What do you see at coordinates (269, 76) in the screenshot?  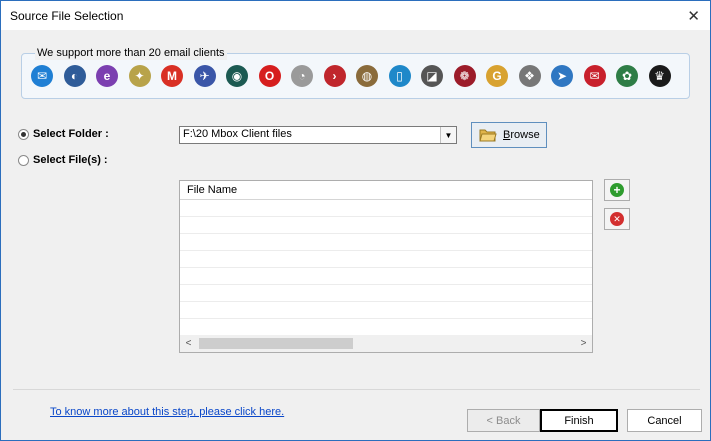 I see `opera-mail-icon: O` at bounding box center [269, 76].